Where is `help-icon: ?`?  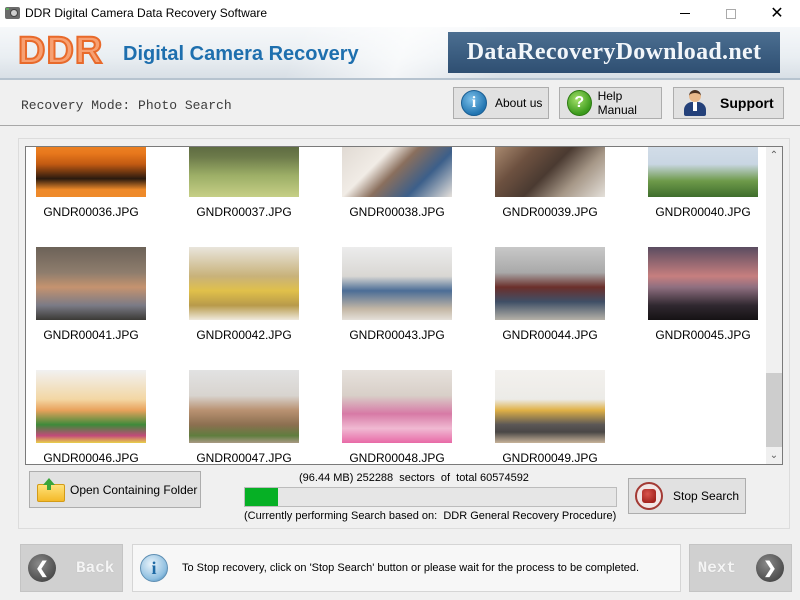
help-icon: ? is located at coordinates (579, 103).